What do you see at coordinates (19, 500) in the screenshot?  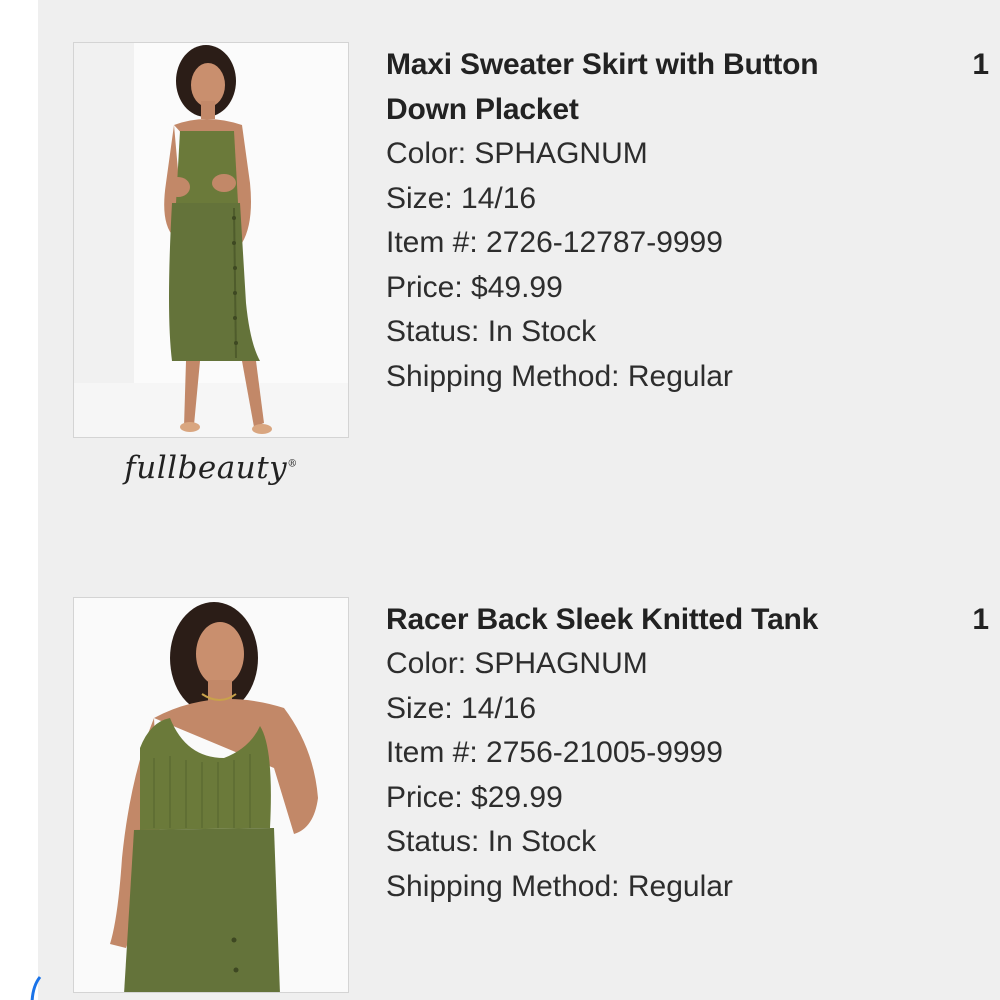 I see `left-margin` at bounding box center [19, 500].